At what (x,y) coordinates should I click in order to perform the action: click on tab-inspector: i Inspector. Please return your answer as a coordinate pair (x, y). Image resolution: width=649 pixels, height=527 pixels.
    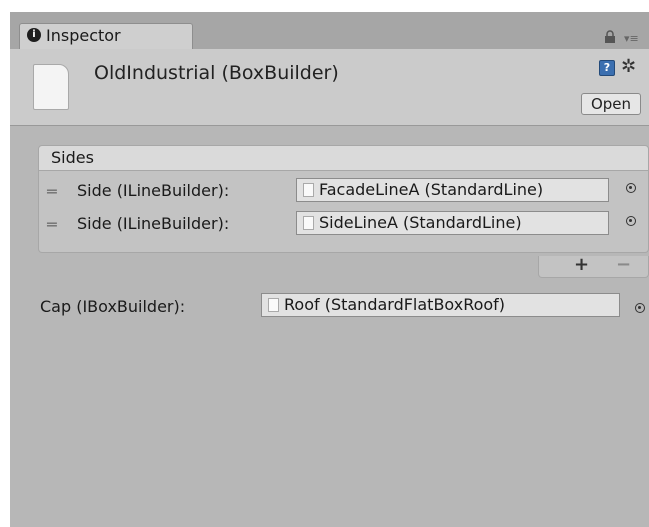
    Looking at the image, I should click on (106, 36).